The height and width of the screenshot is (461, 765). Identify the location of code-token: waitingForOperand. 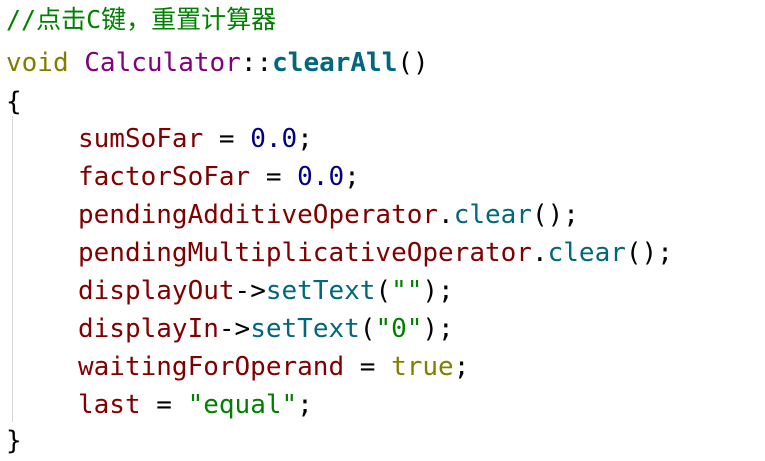
(211, 367).